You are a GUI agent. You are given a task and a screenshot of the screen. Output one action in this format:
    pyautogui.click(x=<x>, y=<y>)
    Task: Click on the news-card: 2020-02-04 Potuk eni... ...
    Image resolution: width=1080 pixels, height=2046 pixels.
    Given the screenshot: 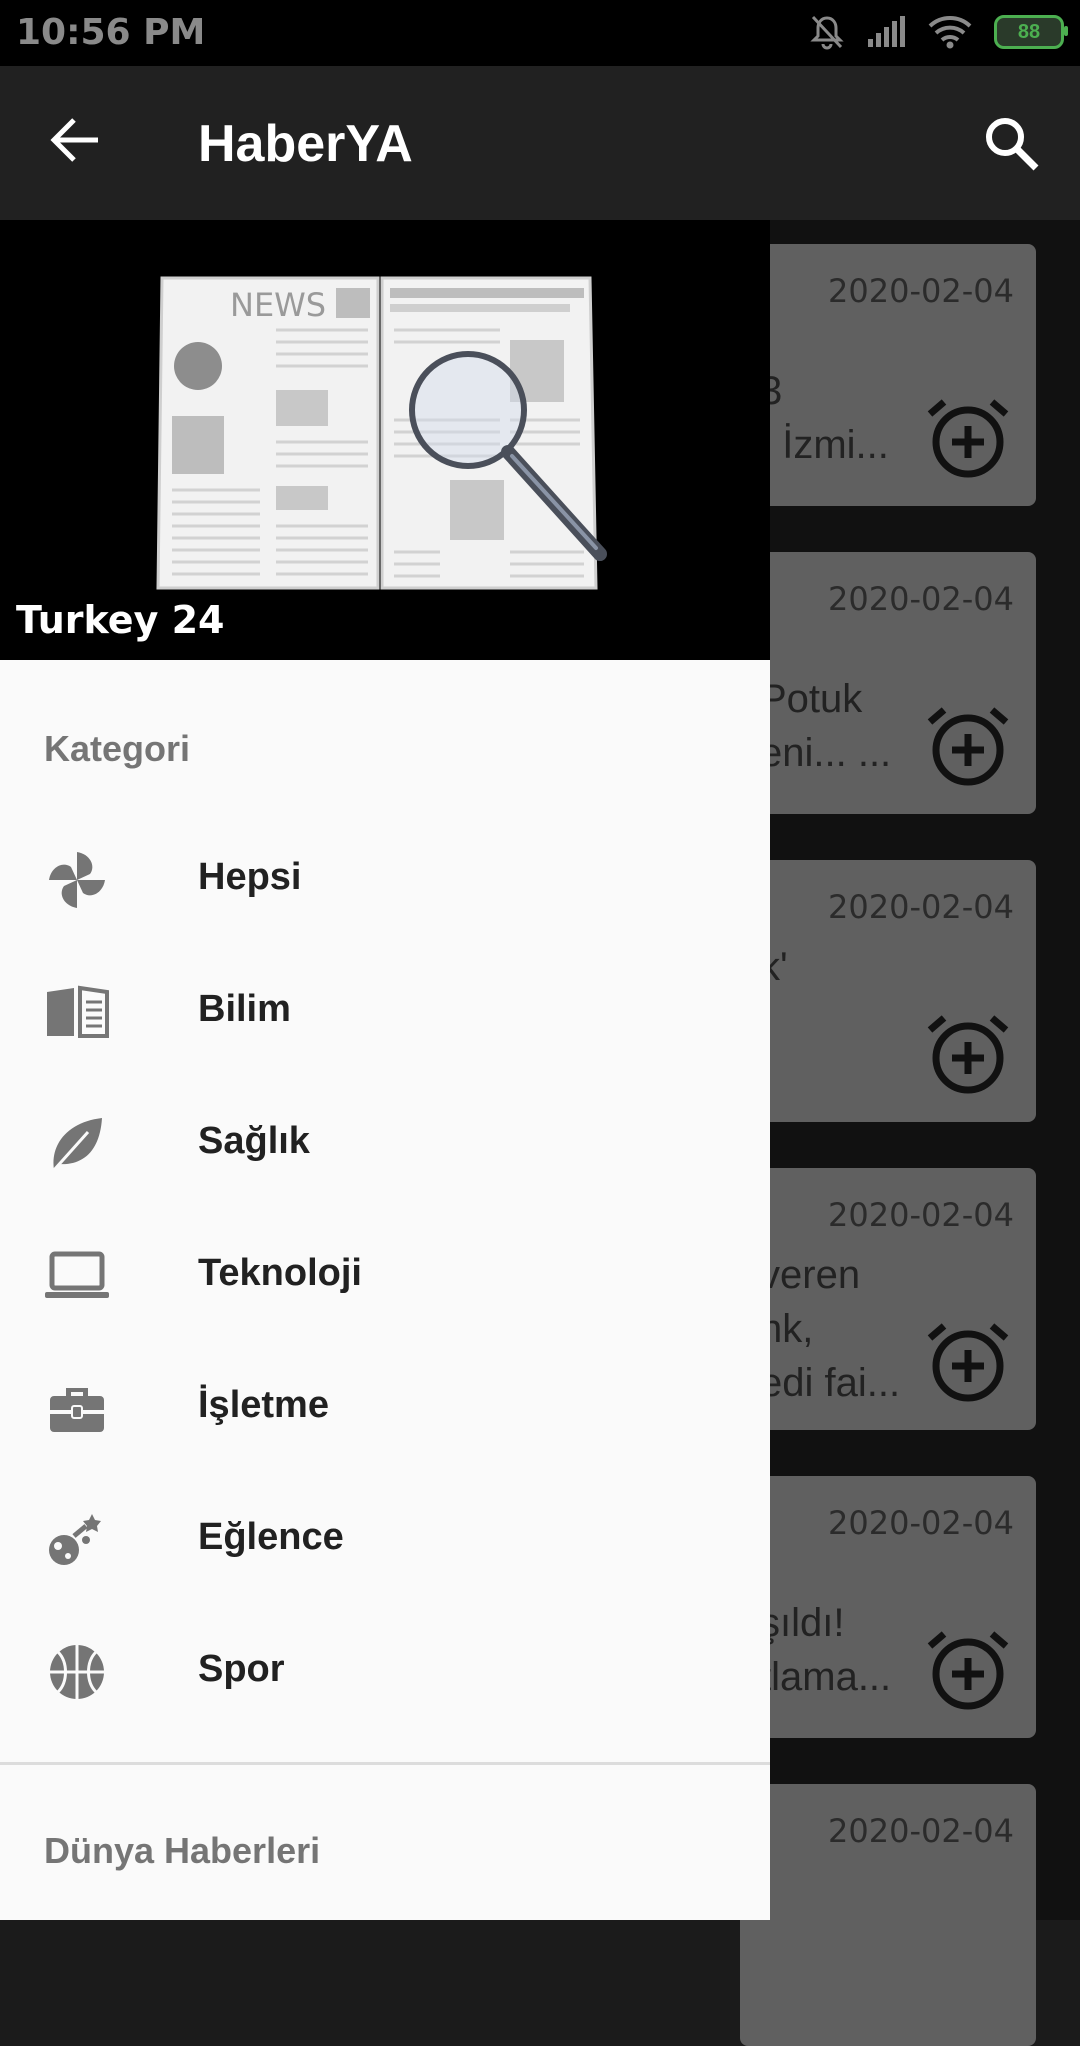 What is the action you would take?
    pyautogui.click(x=888, y=683)
    